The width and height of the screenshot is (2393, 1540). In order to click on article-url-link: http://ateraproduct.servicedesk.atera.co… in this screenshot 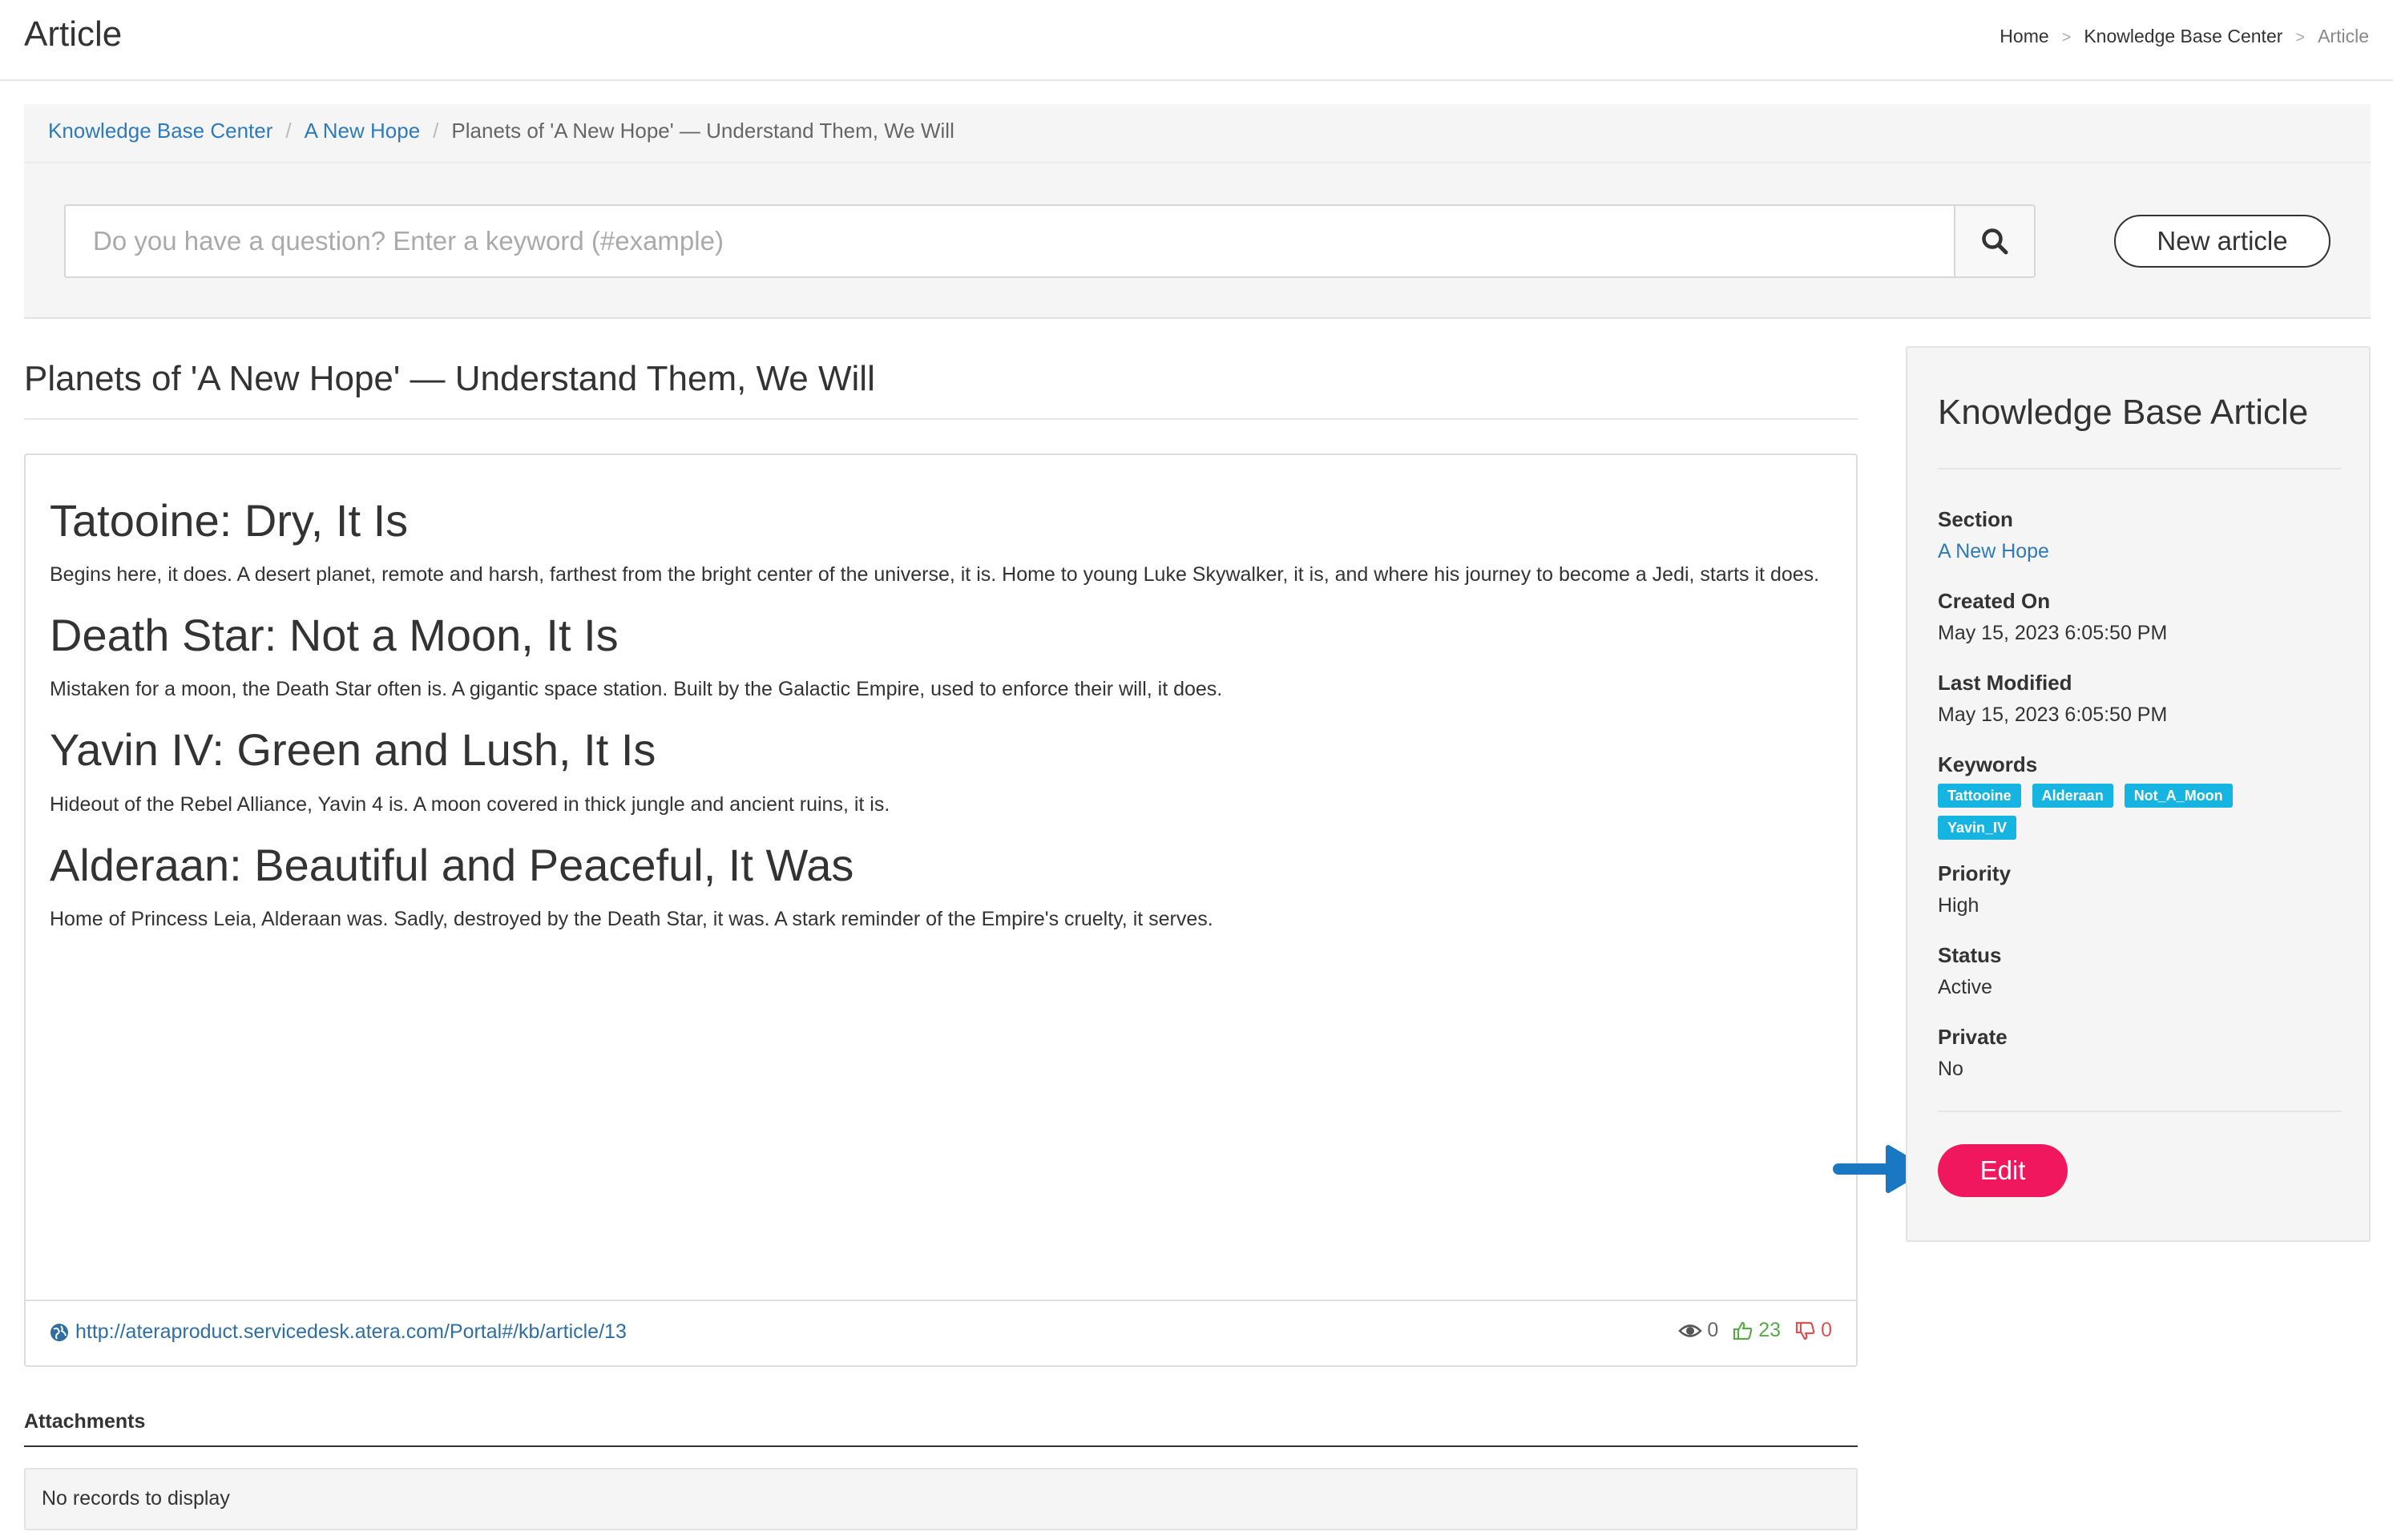, I will do `click(338, 1332)`.